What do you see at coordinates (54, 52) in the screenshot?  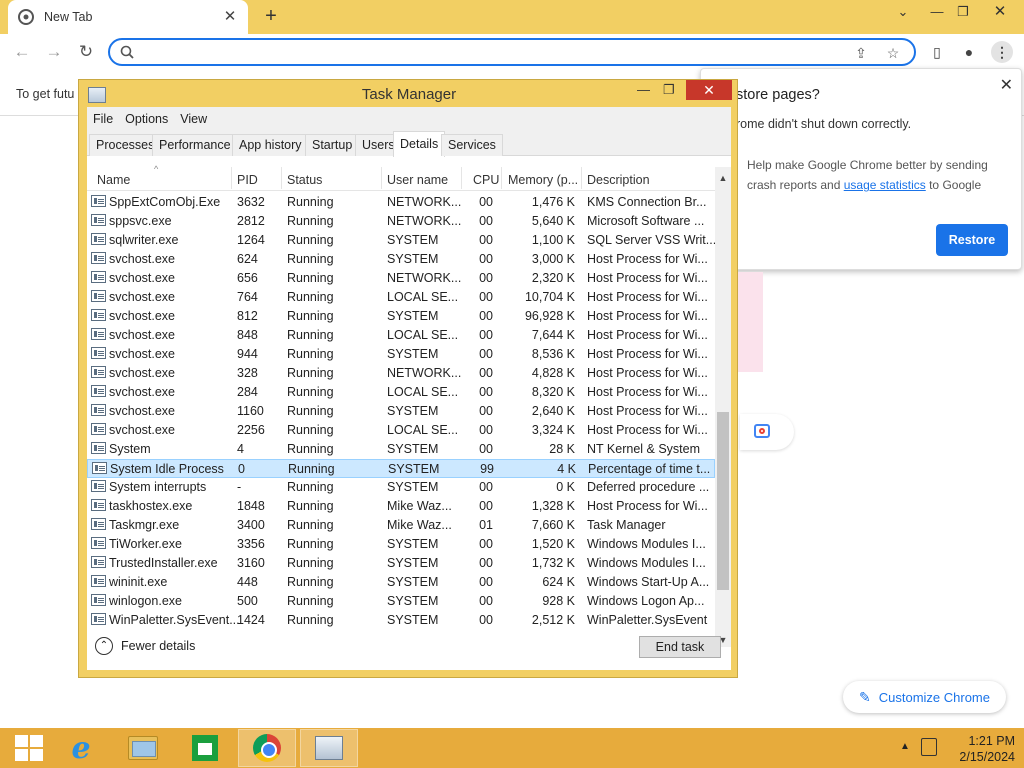 I see `forward-button: →` at bounding box center [54, 52].